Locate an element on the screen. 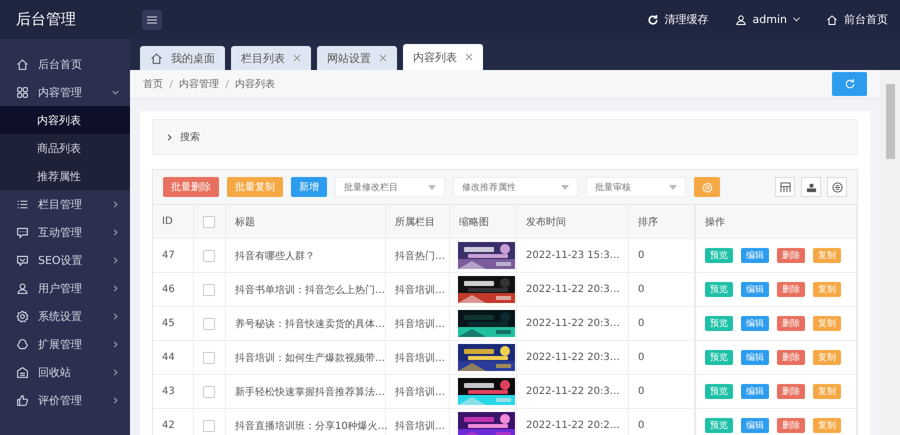 Image resolution: width=900 pixels, height=435 pixels. search-label: 搜索 is located at coordinates (190, 137).